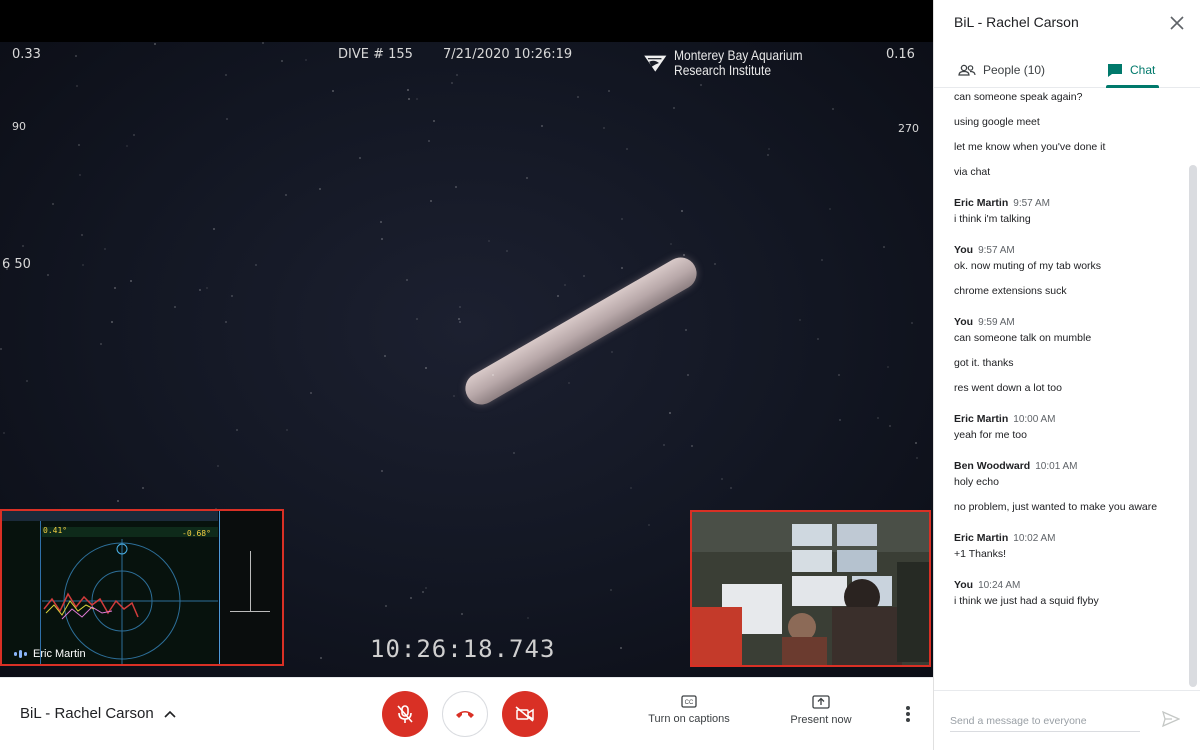  What do you see at coordinates (1008, 388) in the screenshot?
I see `chat-message-text: res went down a lot too` at bounding box center [1008, 388].